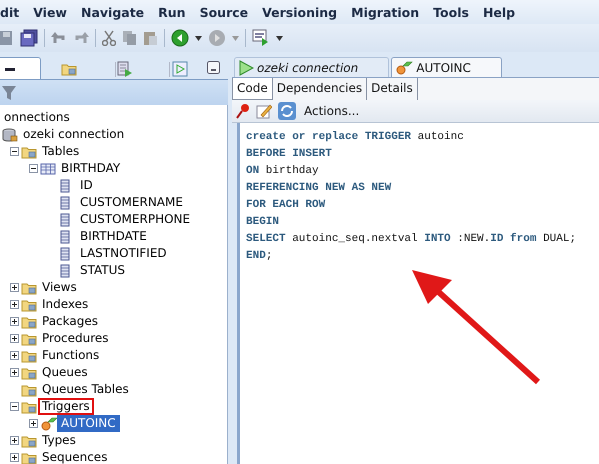 The width and height of the screenshot is (599, 464). I want to click on tree-item: ozeki connection, so click(73, 134).